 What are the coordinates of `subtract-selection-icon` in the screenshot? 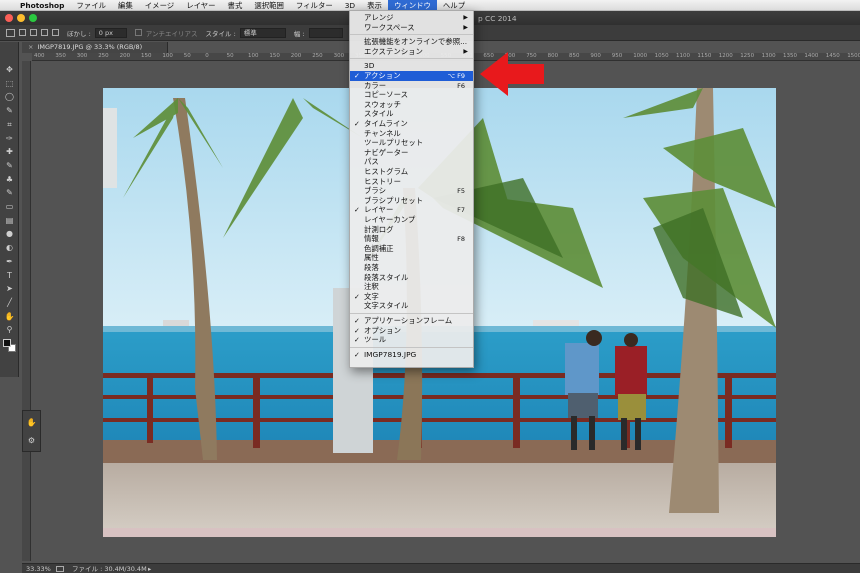 It's located at (44, 32).